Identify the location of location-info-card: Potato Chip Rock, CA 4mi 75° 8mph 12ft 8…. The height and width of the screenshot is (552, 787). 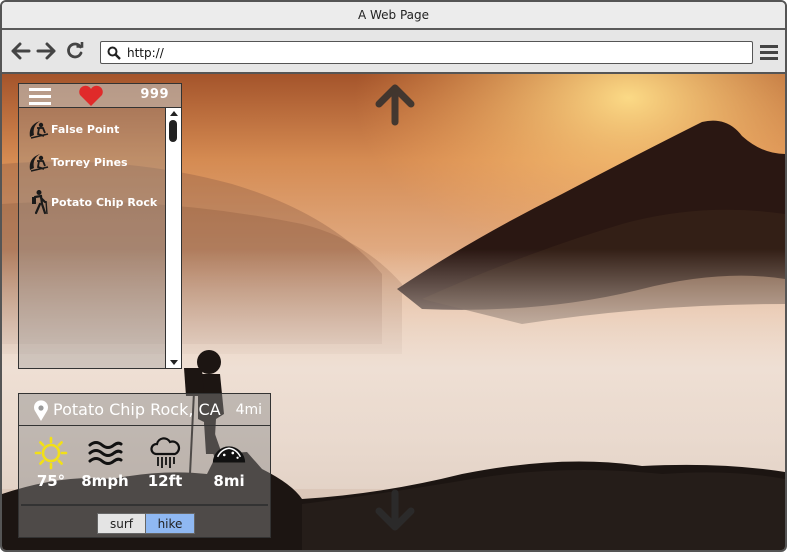
(144, 465).